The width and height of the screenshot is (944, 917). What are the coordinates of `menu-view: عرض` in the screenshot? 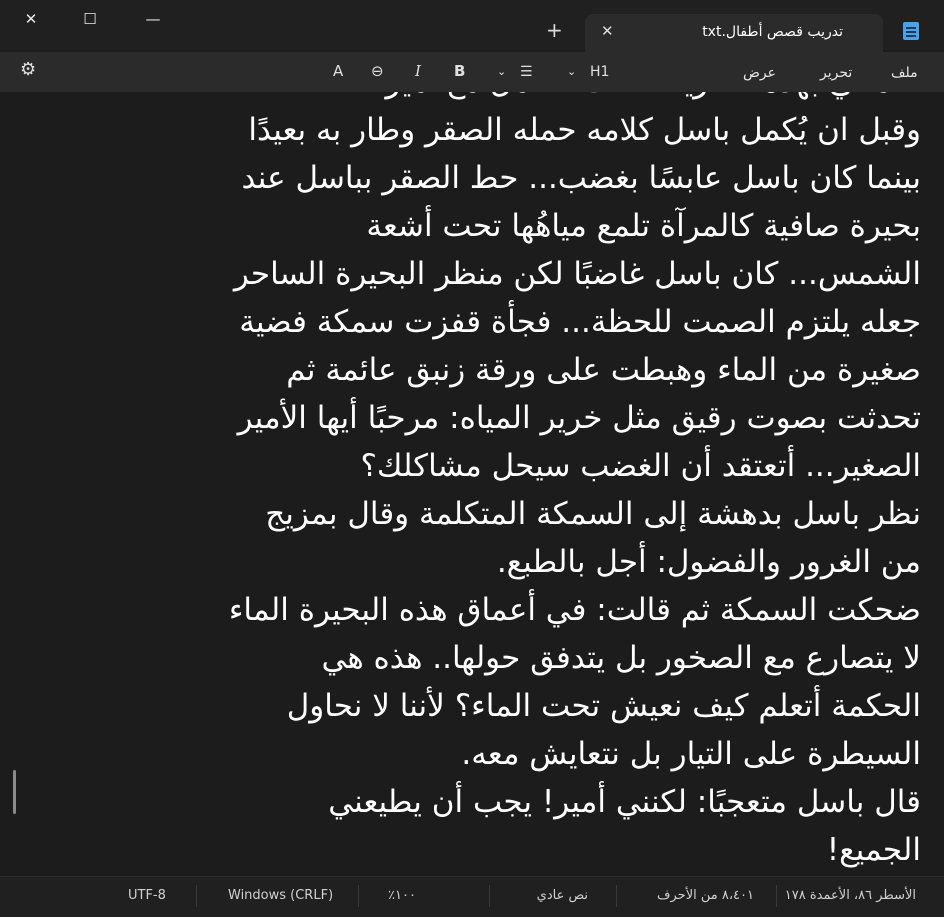 It's located at (759, 73).